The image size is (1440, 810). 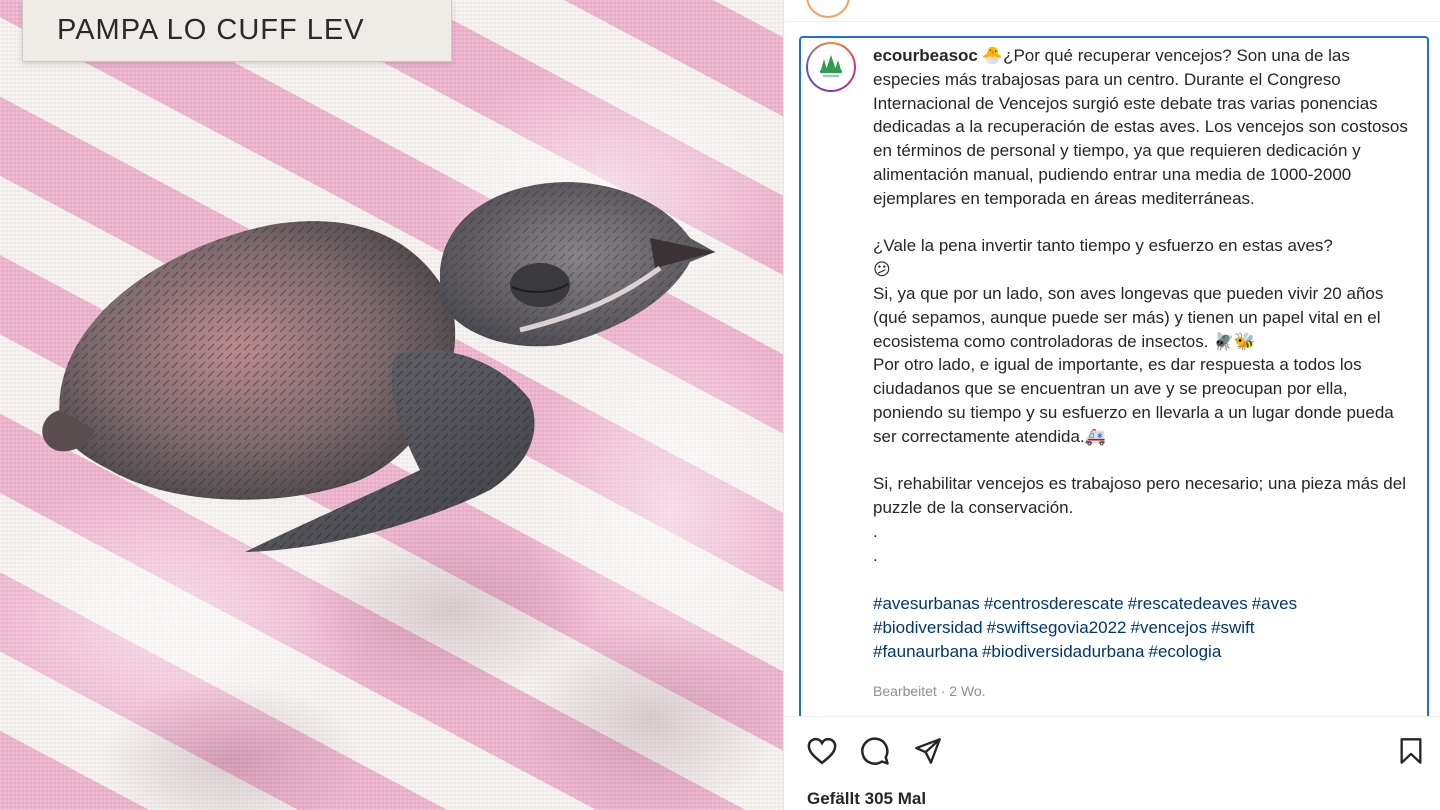 What do you see at coordinates (1112, 716) in the screenshot?
I see `actions-divider` at bounding box center [1112, 716].